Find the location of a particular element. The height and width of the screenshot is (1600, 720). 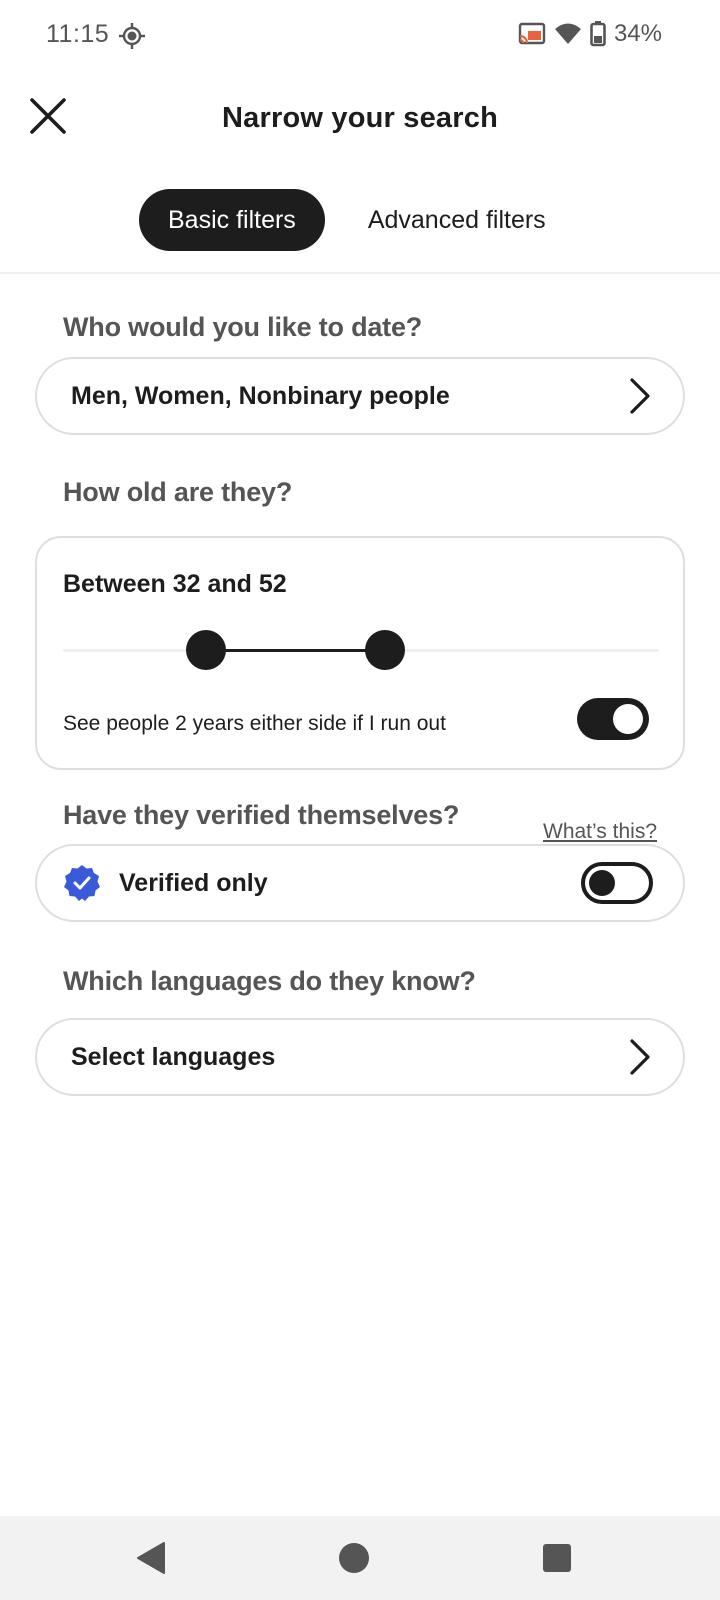

system-nav-bar is located at coordinates (360, 1558).